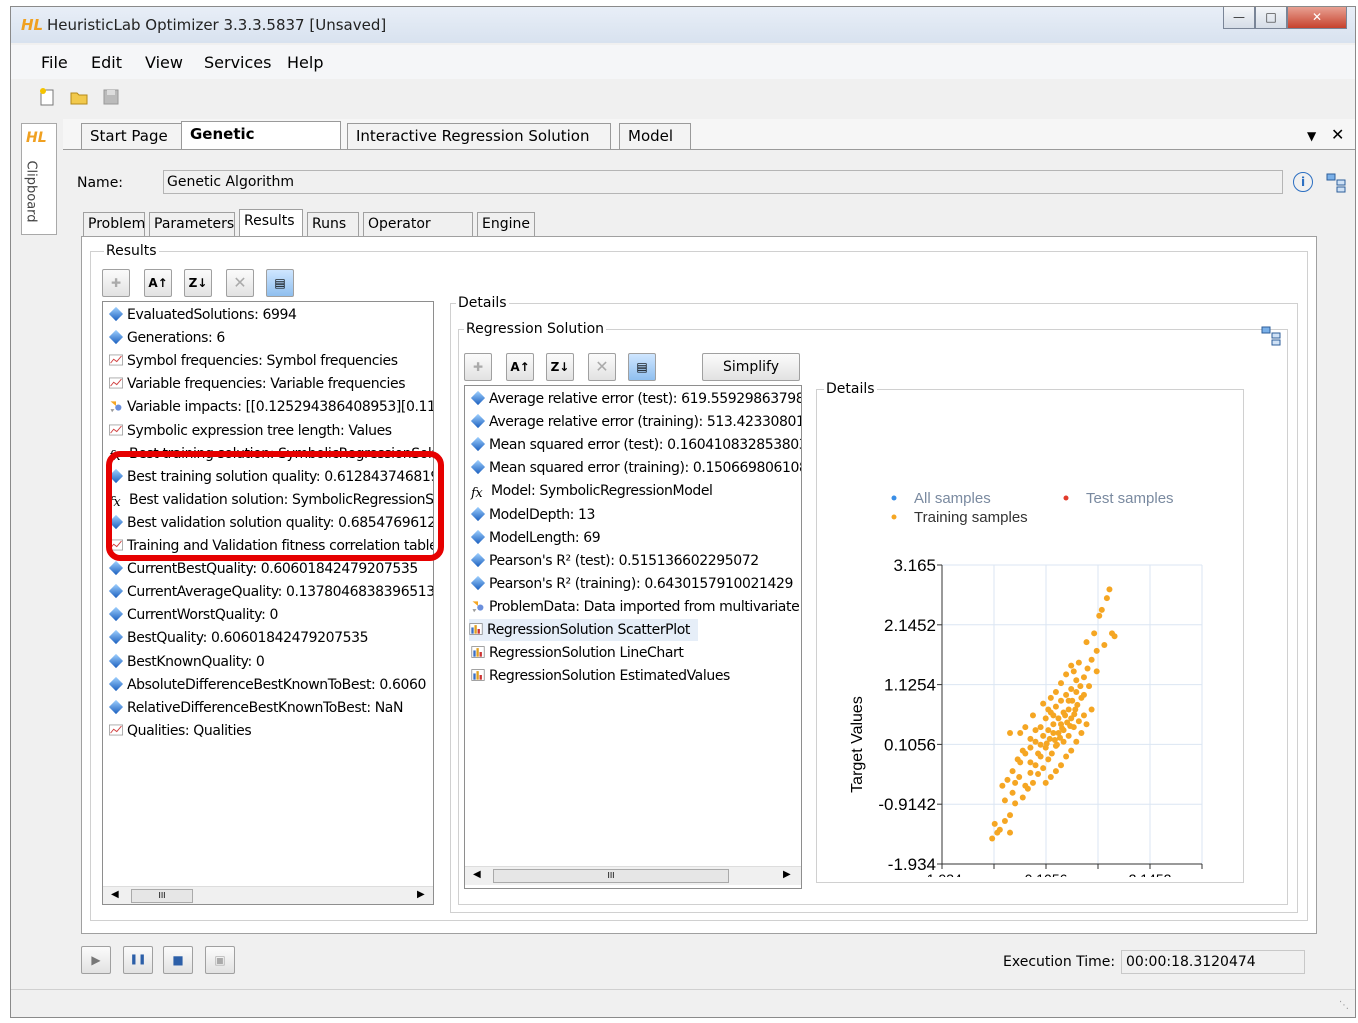 The height and width of the screenshot is (1023, 1358). I want to click on result-item: Qualities, so click(180, 731).